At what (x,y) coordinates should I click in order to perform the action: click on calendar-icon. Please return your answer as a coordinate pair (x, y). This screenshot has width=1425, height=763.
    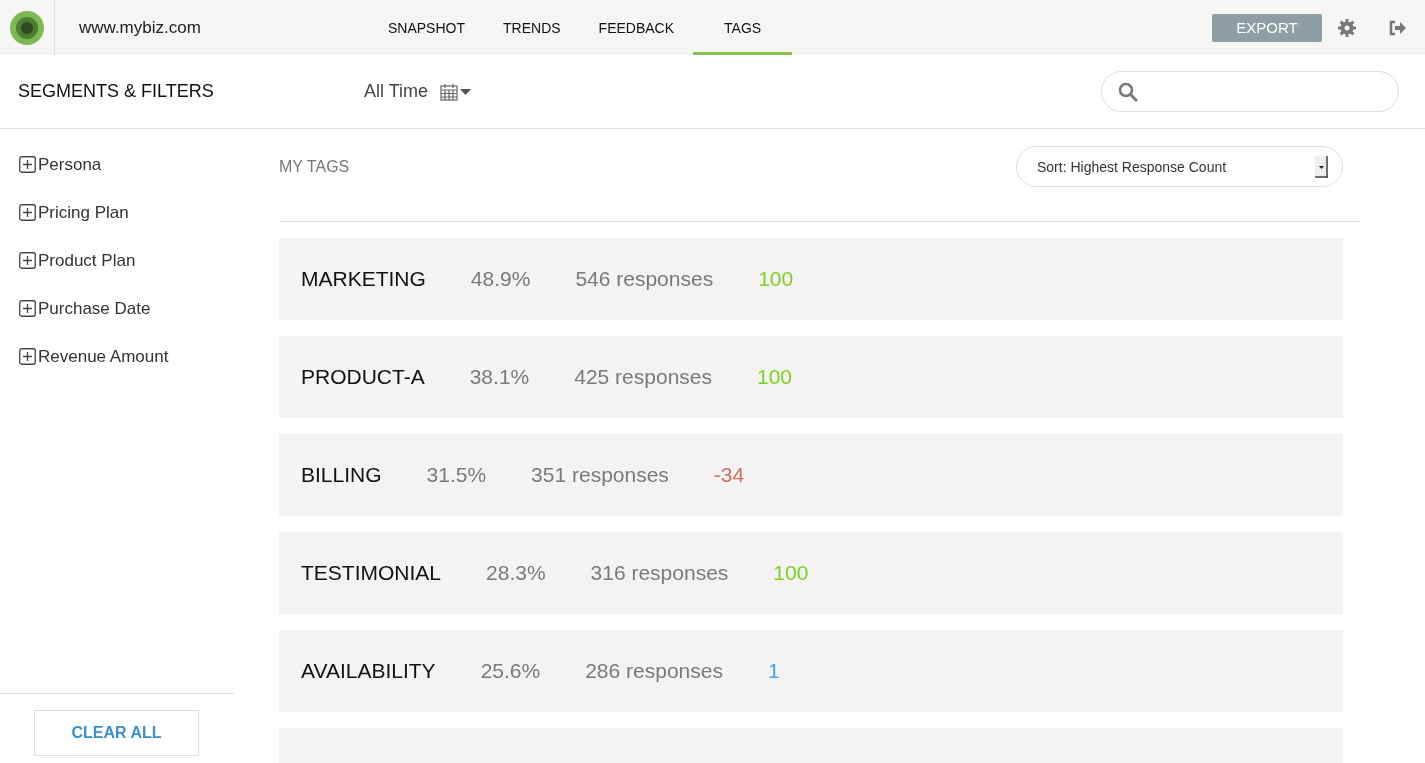
    Looking at the image, I should click on (449, 91).